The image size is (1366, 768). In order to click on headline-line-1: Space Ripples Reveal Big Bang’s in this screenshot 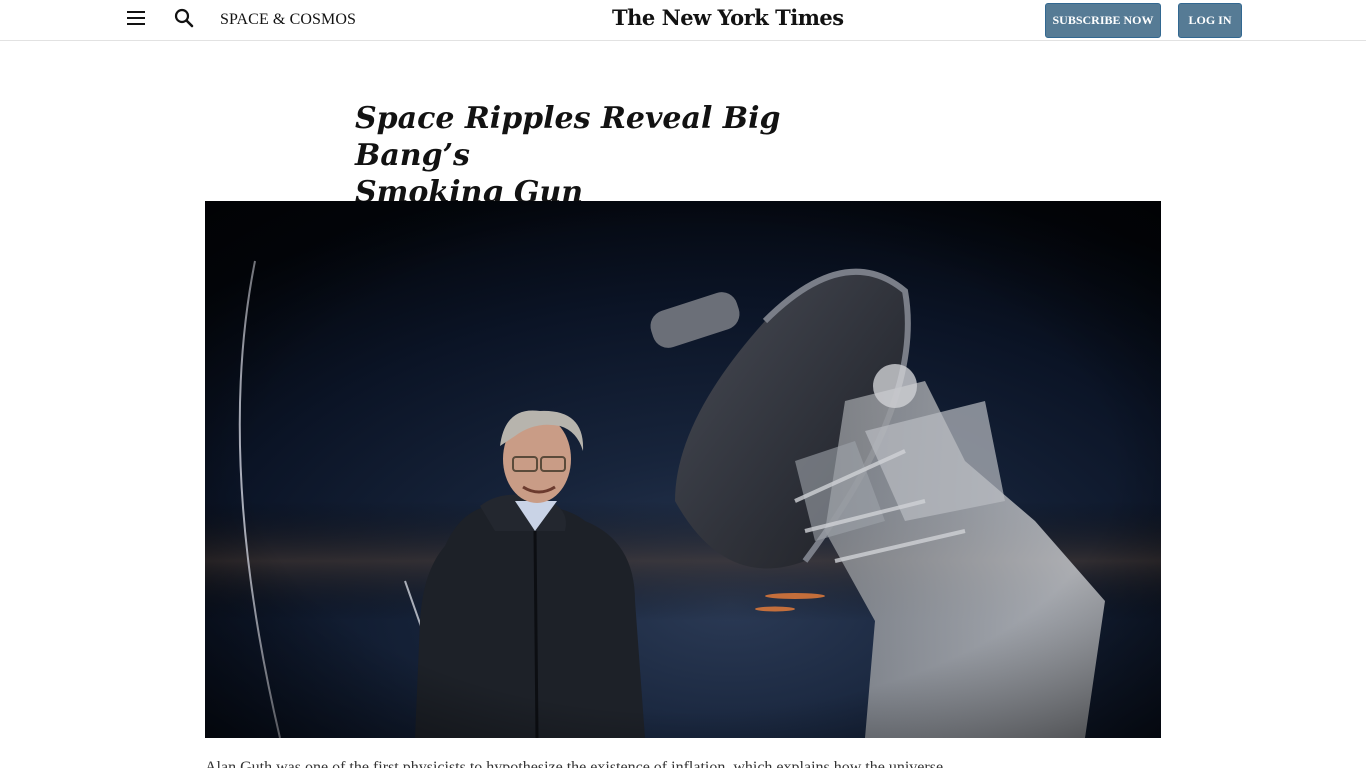, I will do `click(568, 137)`.